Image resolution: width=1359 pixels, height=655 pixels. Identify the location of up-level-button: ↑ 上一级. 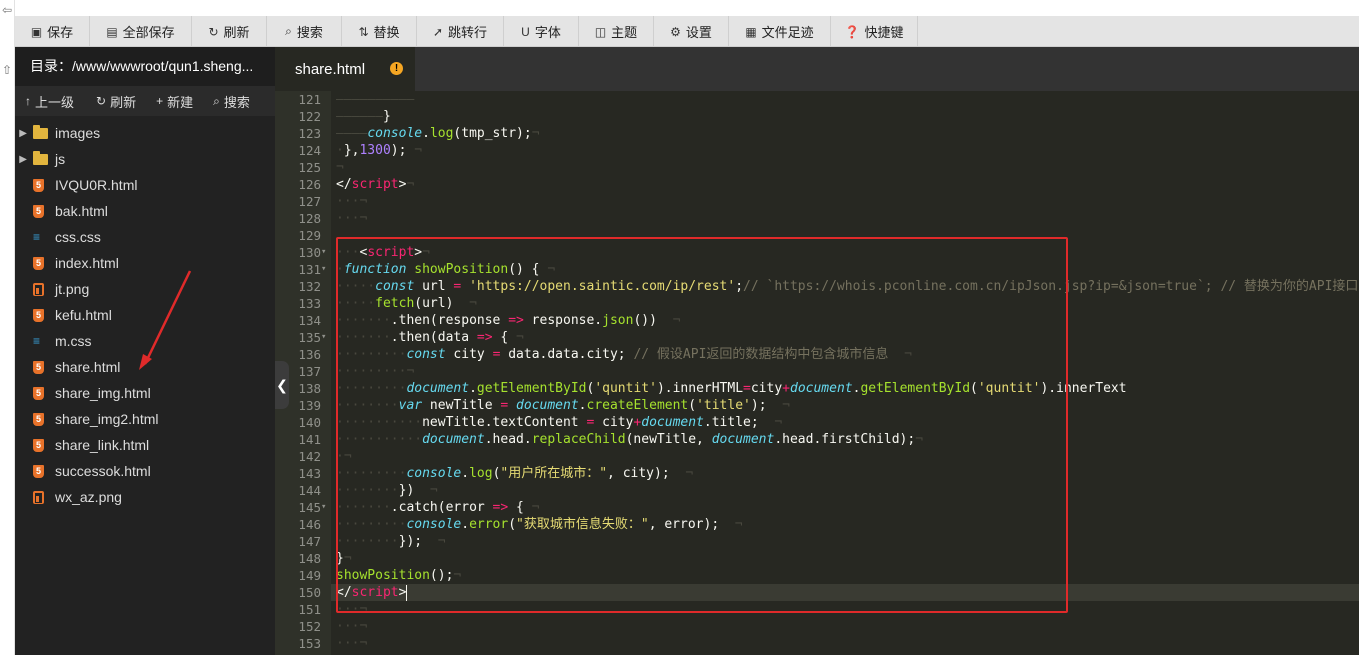
(49, 101).